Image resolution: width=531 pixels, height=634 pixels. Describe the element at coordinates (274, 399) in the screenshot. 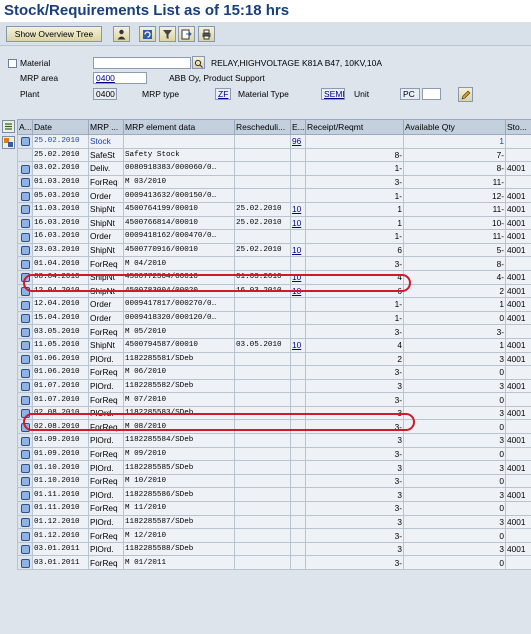

I see `table-row: 01.07.2010 ForReq M 07/2010 3- 0` at that location.